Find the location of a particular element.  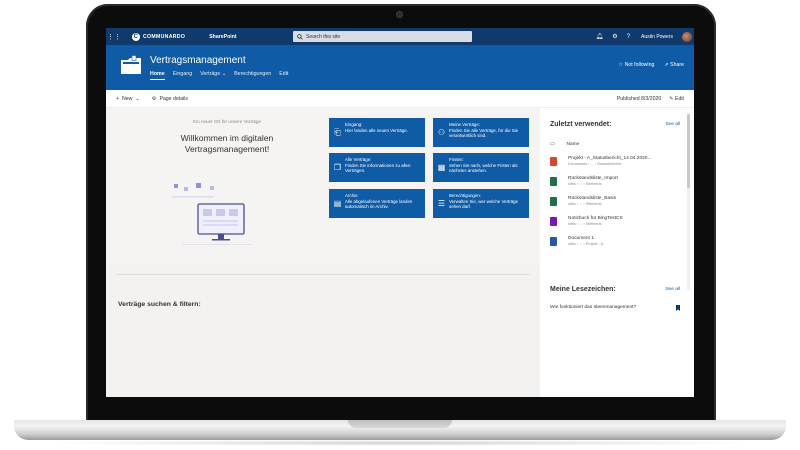

file-info: Document 1 sites › ... › Projekt - A is located at coordinates (585, 241).